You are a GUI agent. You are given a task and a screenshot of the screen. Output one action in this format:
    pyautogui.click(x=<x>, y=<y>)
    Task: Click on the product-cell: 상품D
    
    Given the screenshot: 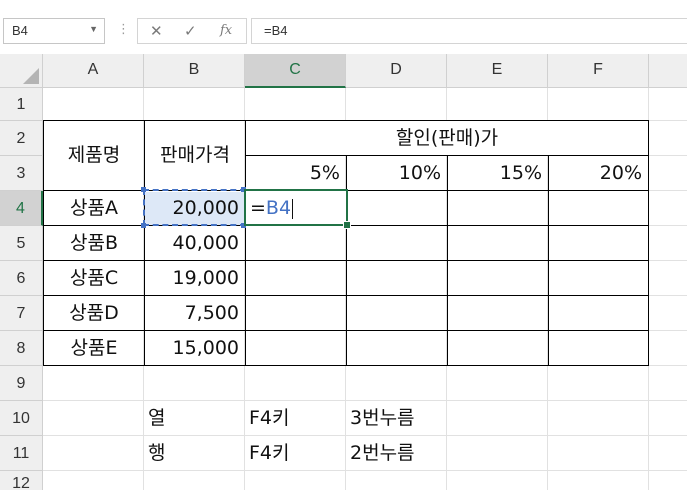 What is the action you would take?
    pyautogui.click(x=94, y=313)
    